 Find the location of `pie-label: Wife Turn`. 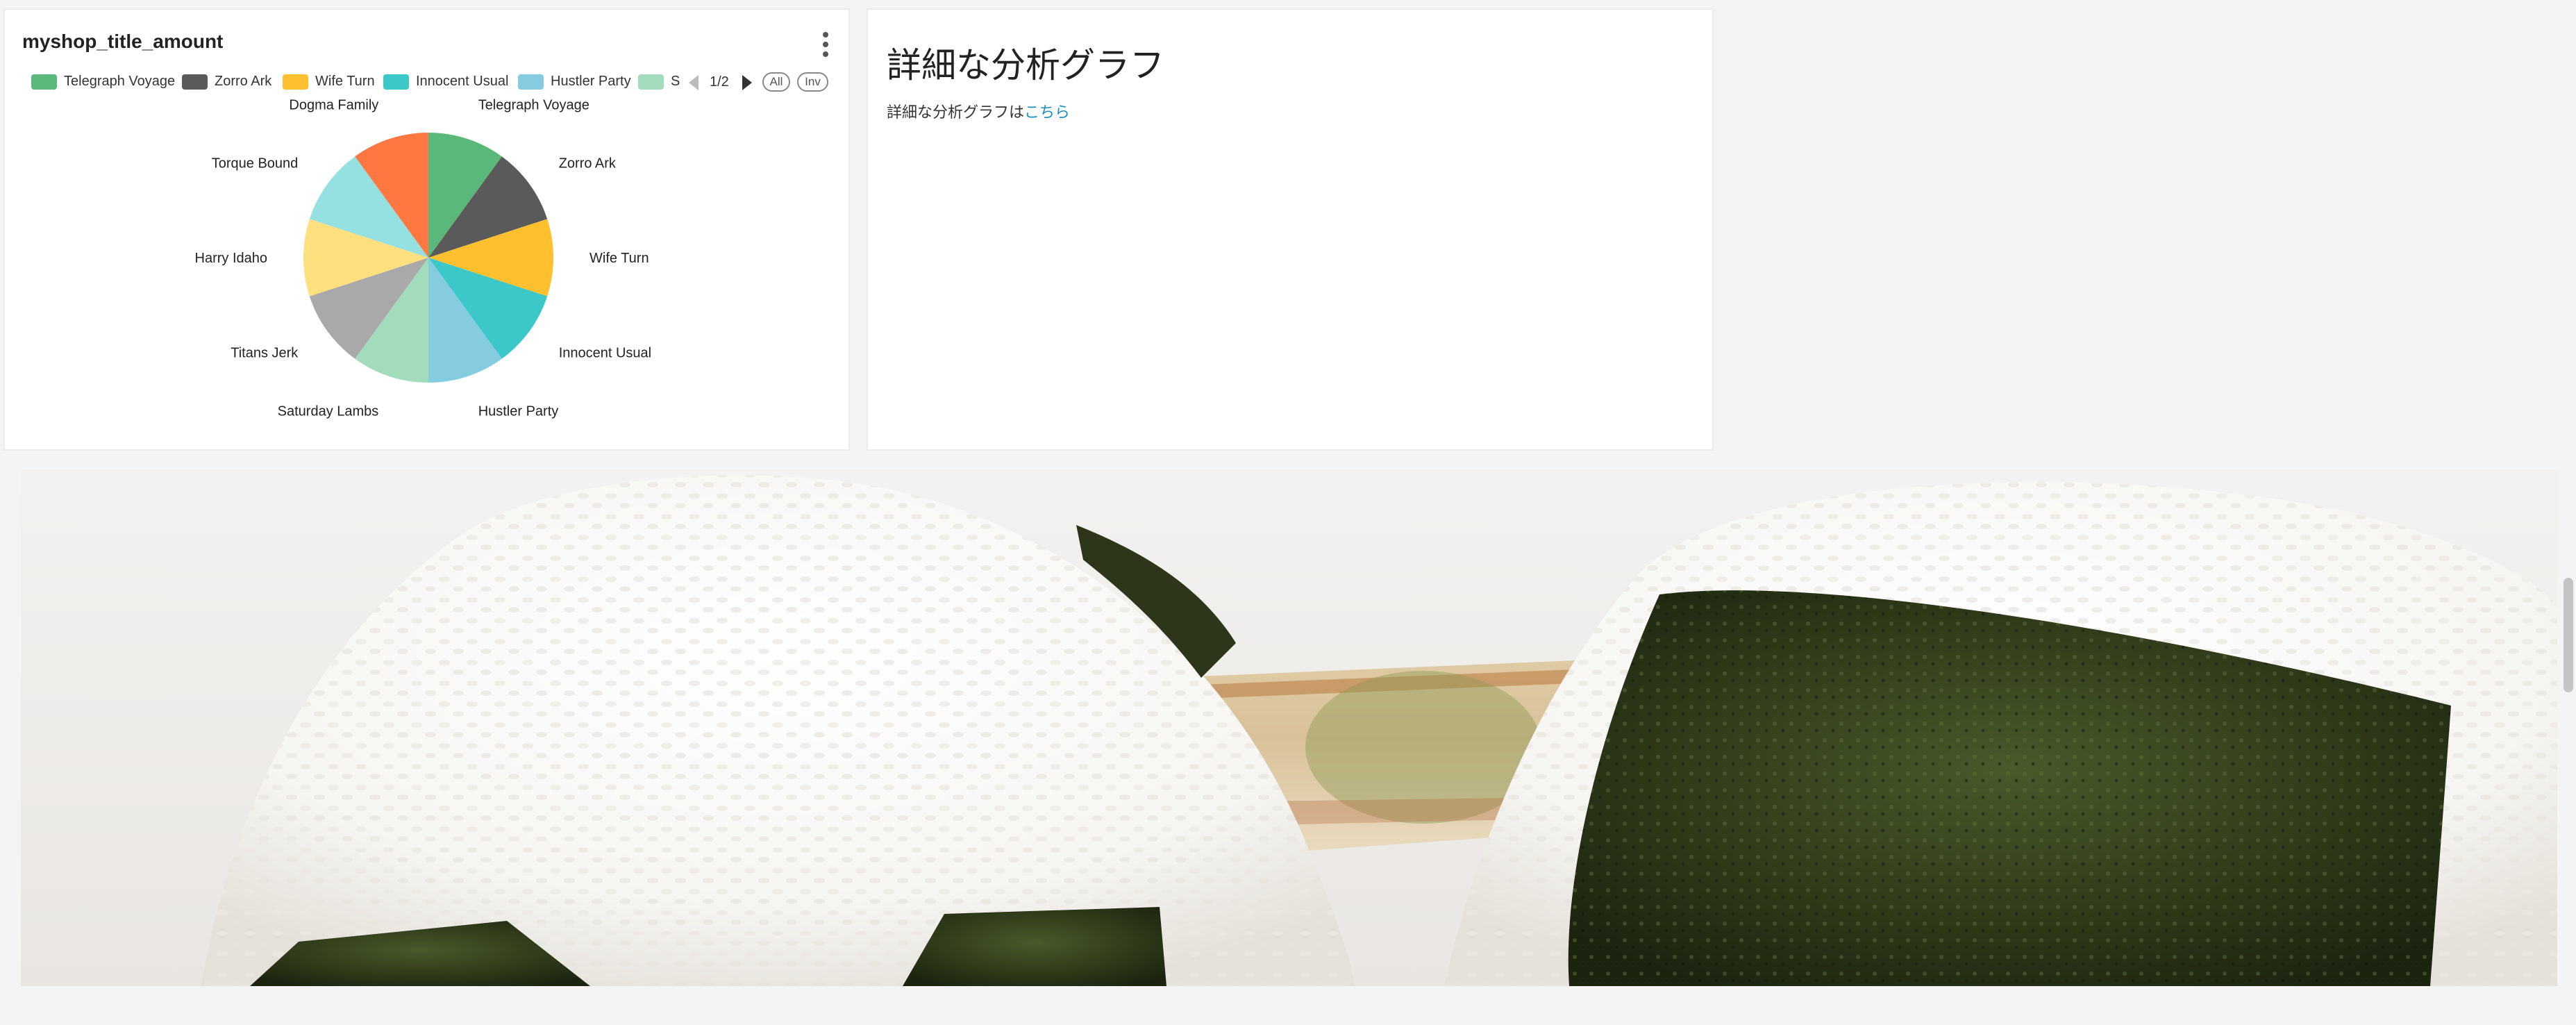

pie-label: Wife Turn is located at coordinates (619, 258).